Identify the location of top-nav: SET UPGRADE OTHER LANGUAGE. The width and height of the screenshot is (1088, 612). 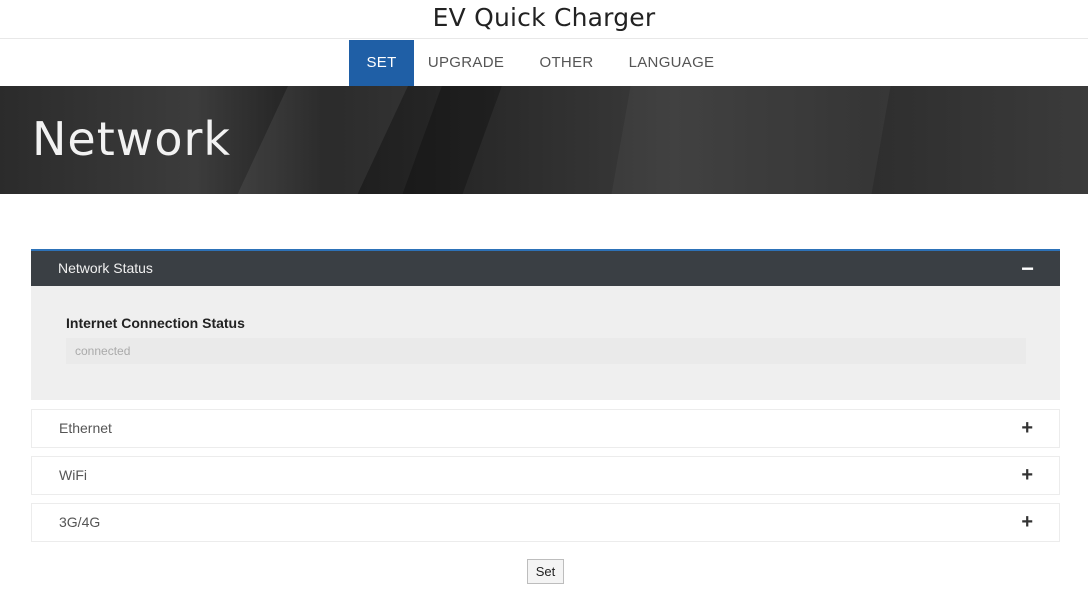
(544, 62).